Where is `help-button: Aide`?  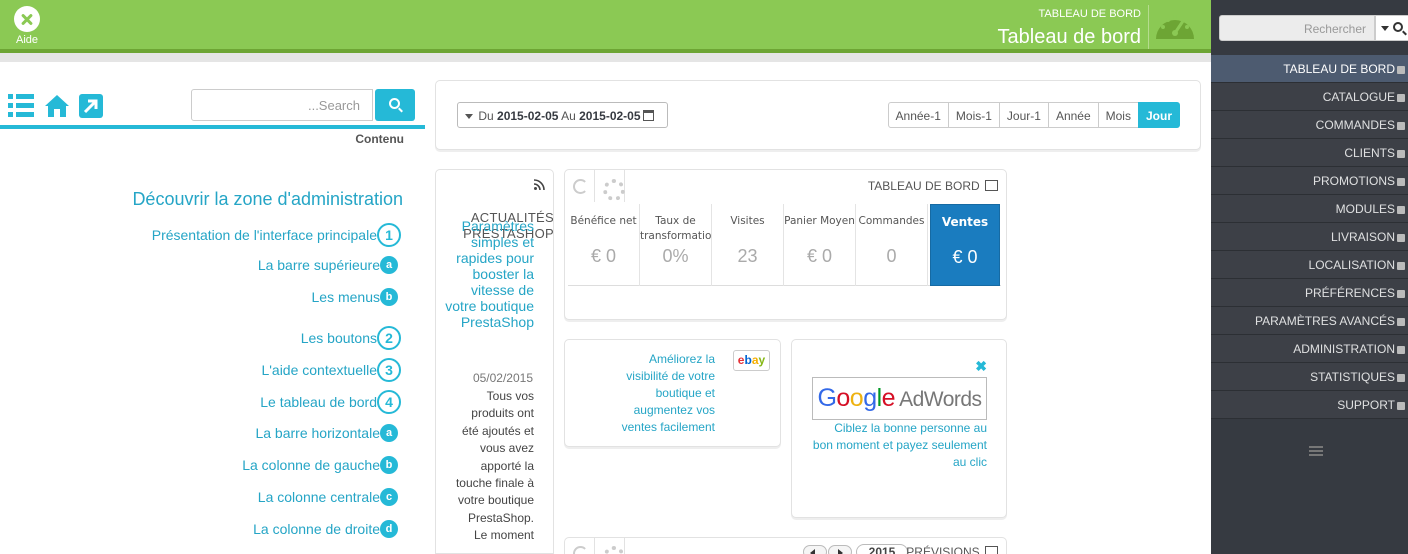
help-button: Aide is located at coordinates (27, 26).